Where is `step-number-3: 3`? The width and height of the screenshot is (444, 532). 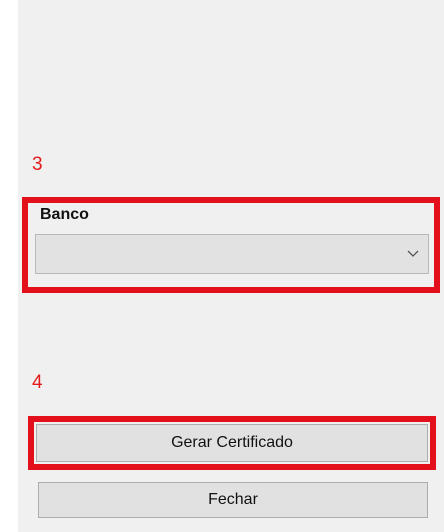 step-number-3: 3 is located at coordinates (37, 164).